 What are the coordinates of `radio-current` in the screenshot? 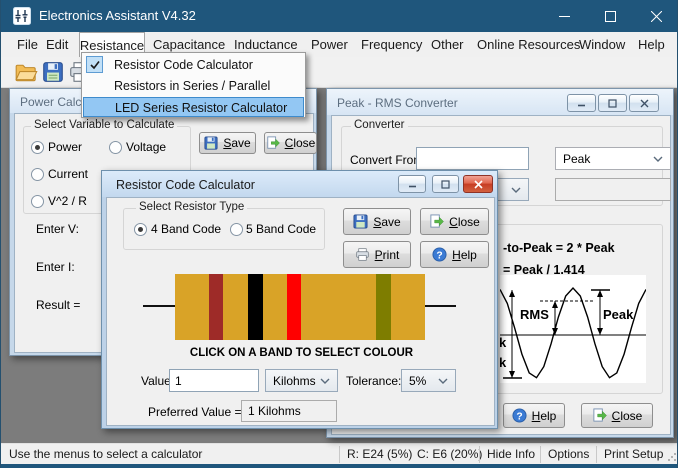 It's located at (37, 174).